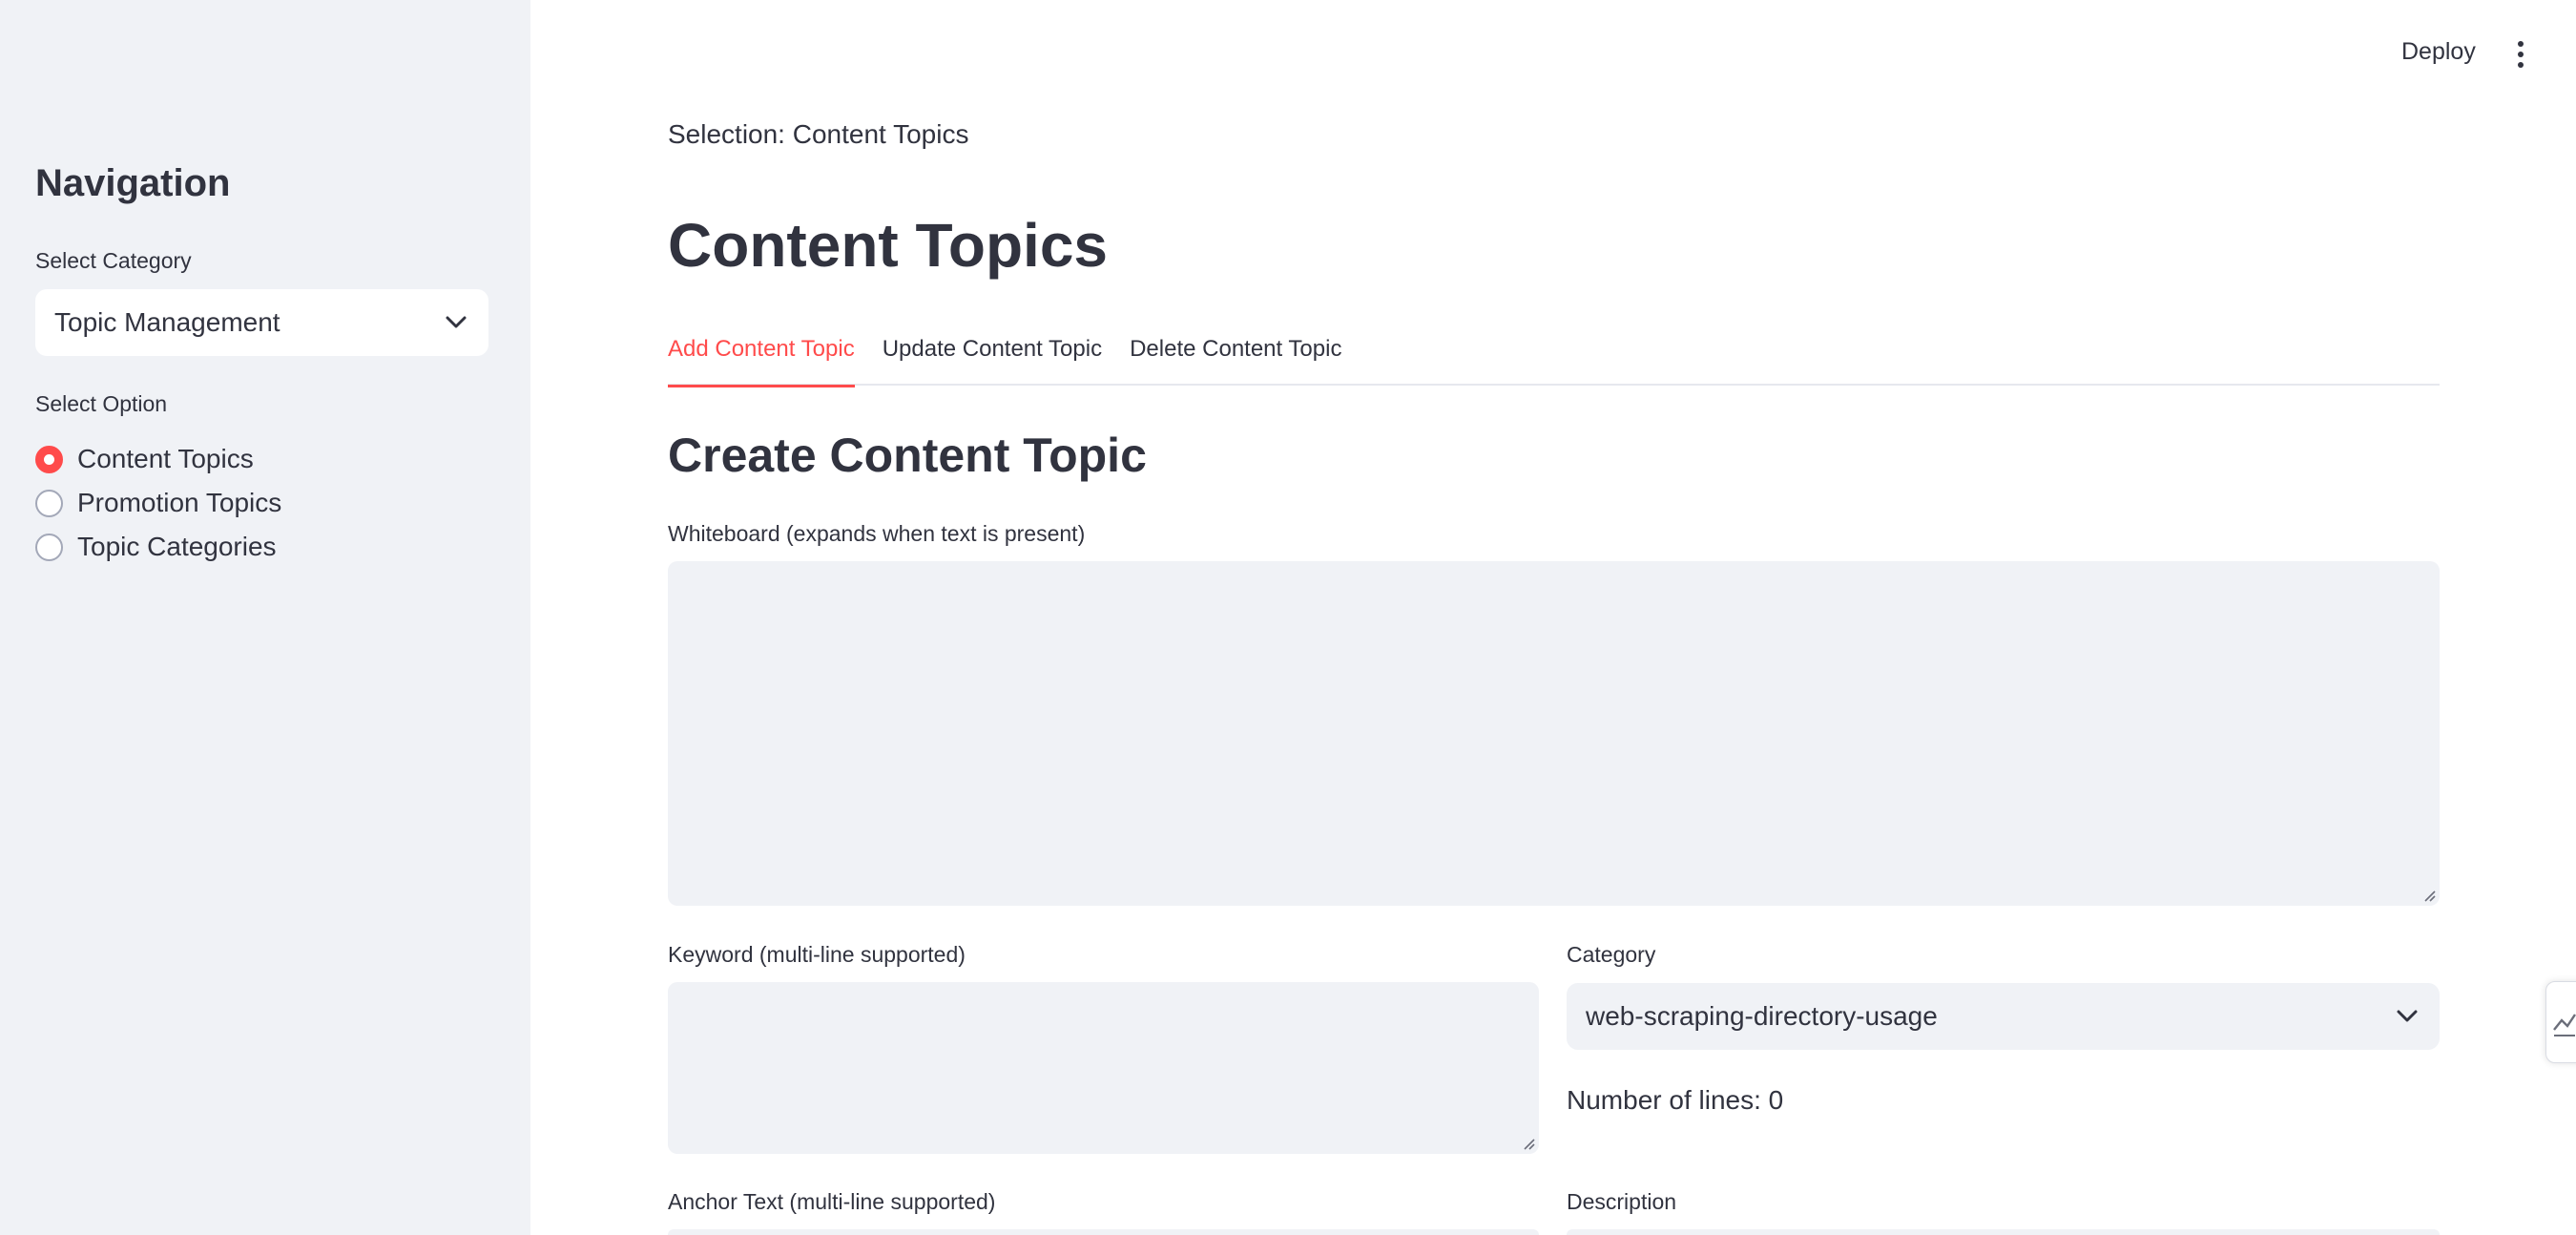  Describe the element at coordinates (179, 503) in the screenshot. I see `radio-label: Promotion Topics` at that location.